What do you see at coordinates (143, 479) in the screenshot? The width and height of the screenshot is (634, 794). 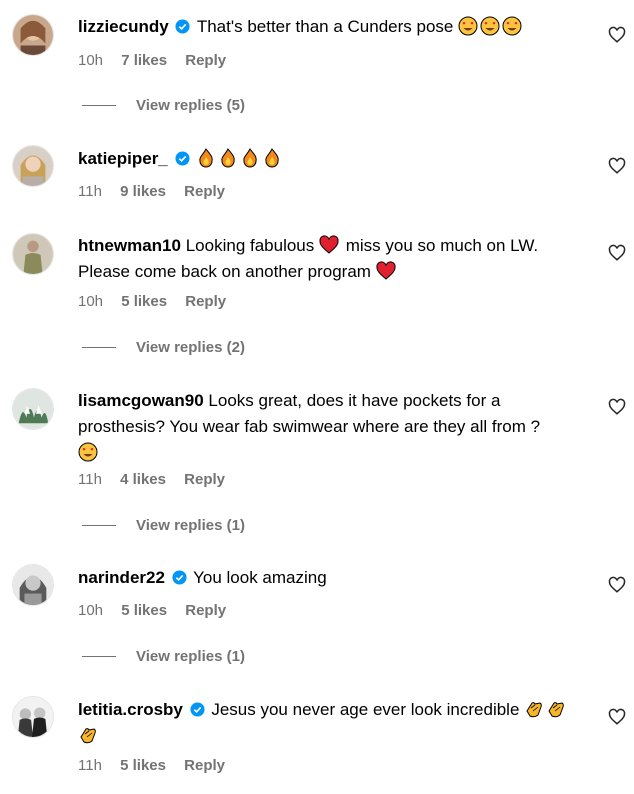 I see `likes-count: 4 likes` at bounding box center [143, 479].